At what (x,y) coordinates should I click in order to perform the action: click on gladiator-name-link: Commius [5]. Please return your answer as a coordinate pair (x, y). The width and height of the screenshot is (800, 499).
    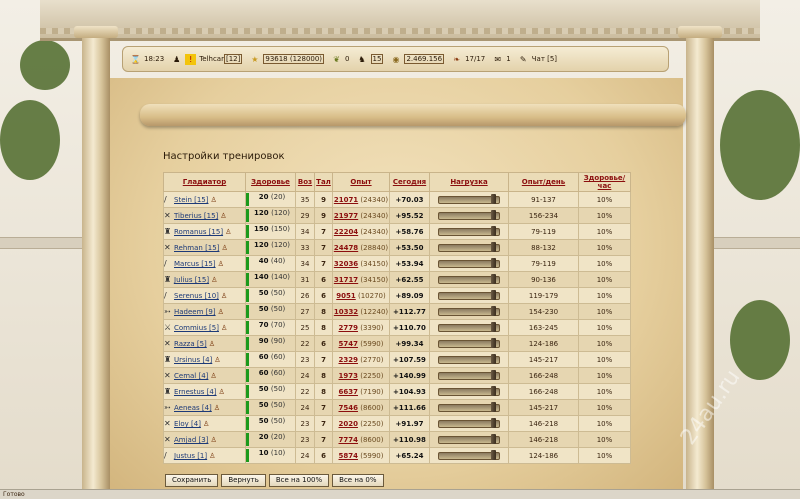
    Looking at the image, I should click on (196, 328).